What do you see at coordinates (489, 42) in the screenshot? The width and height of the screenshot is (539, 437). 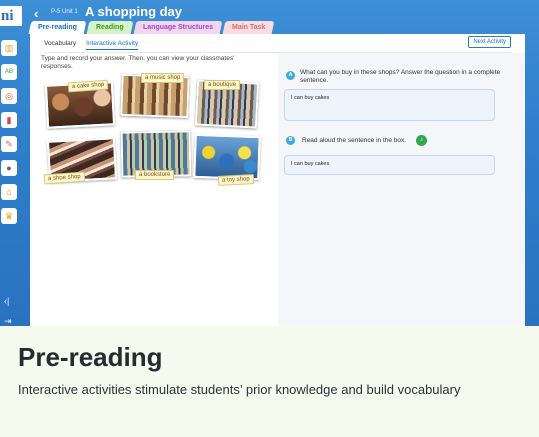 I see `next-activity-button: Next Activity` at bounding box center [489, 42].